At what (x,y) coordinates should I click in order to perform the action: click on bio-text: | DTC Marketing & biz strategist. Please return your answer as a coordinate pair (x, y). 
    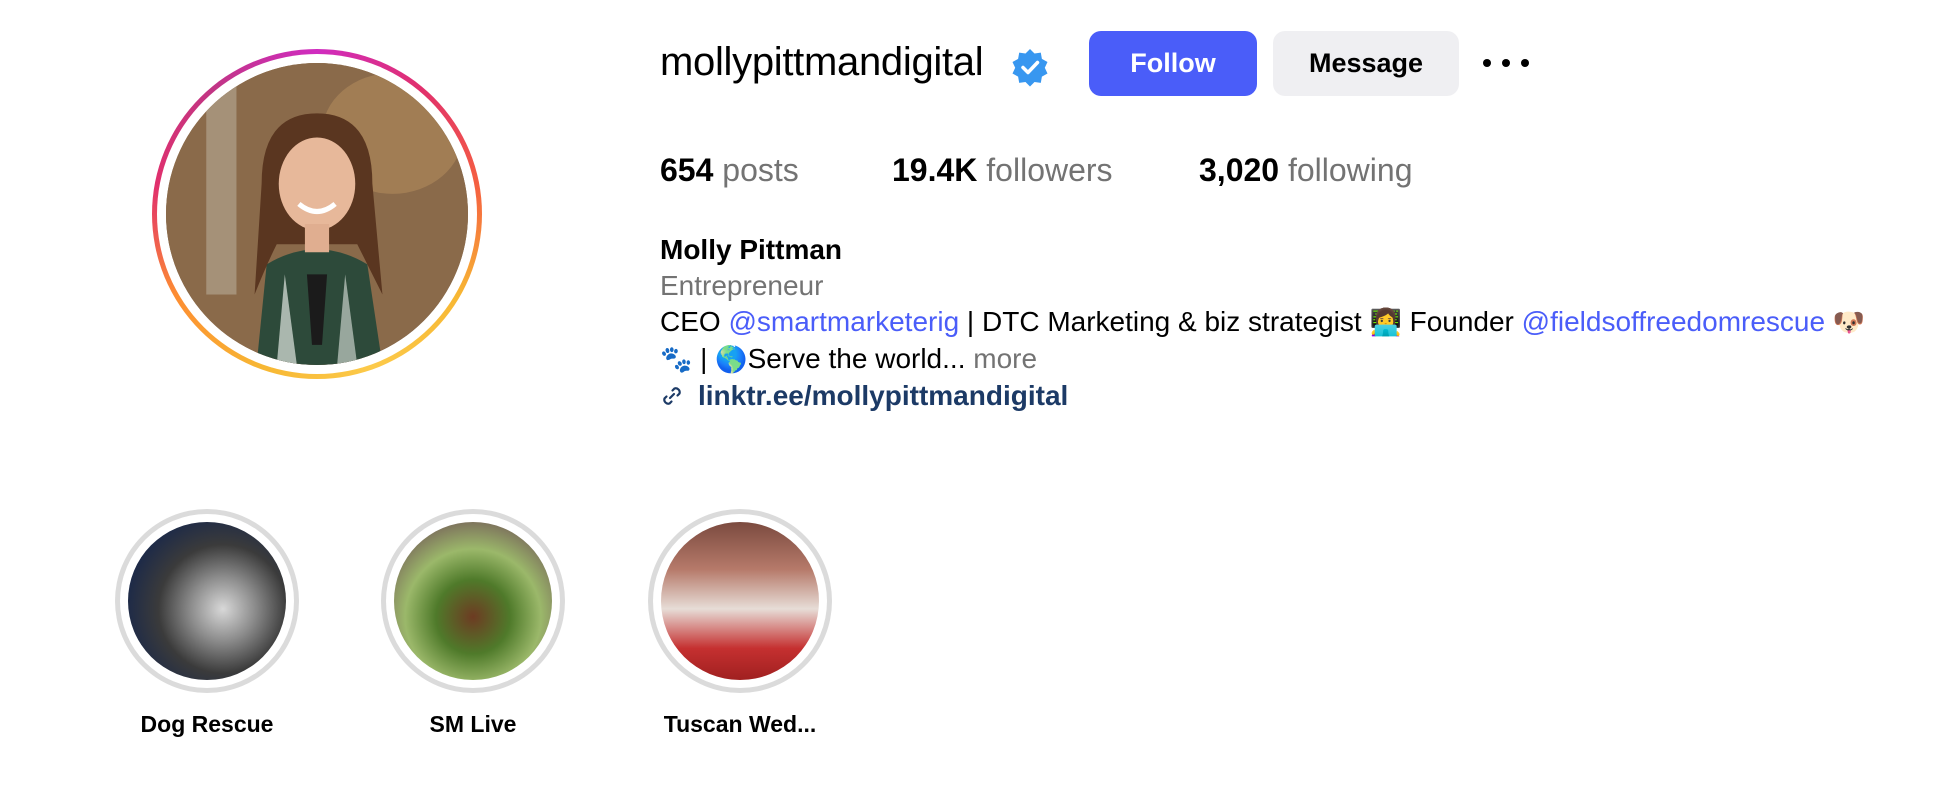
    Looking at the image, I should click on (1164, 321).